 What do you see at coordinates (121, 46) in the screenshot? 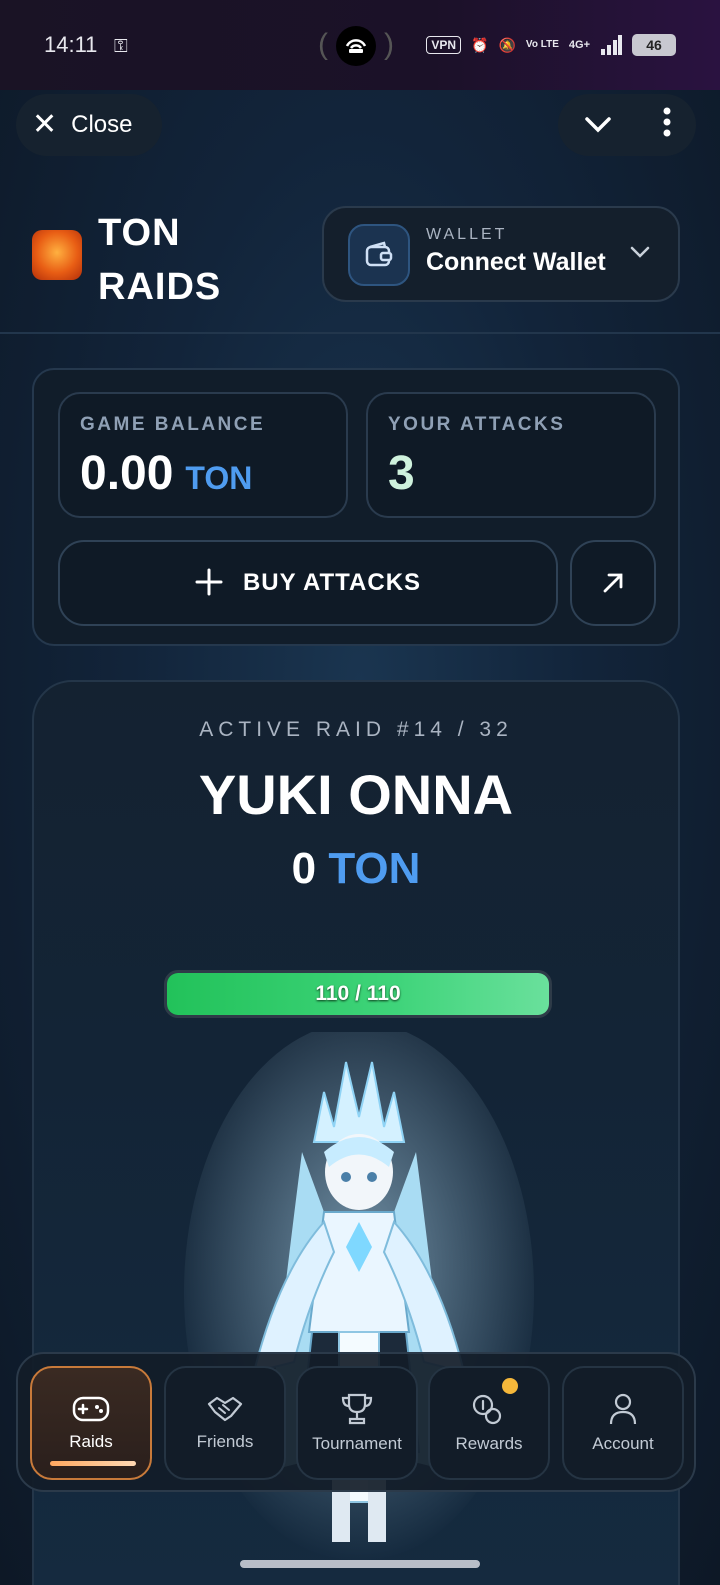
I see `key-icon: ⚿` at bounding box center [121, 46].